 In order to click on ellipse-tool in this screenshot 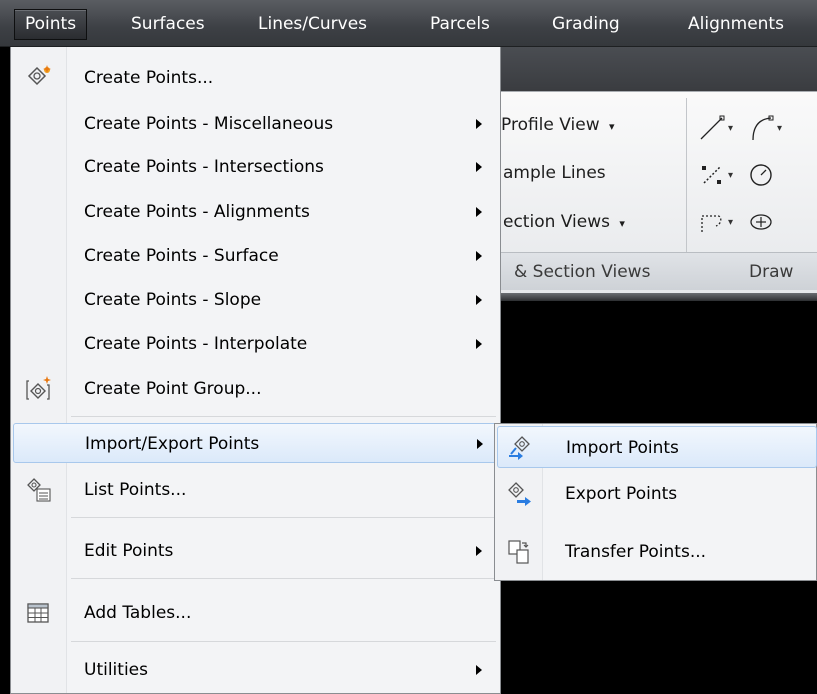, I will do `click(766, 222)`.